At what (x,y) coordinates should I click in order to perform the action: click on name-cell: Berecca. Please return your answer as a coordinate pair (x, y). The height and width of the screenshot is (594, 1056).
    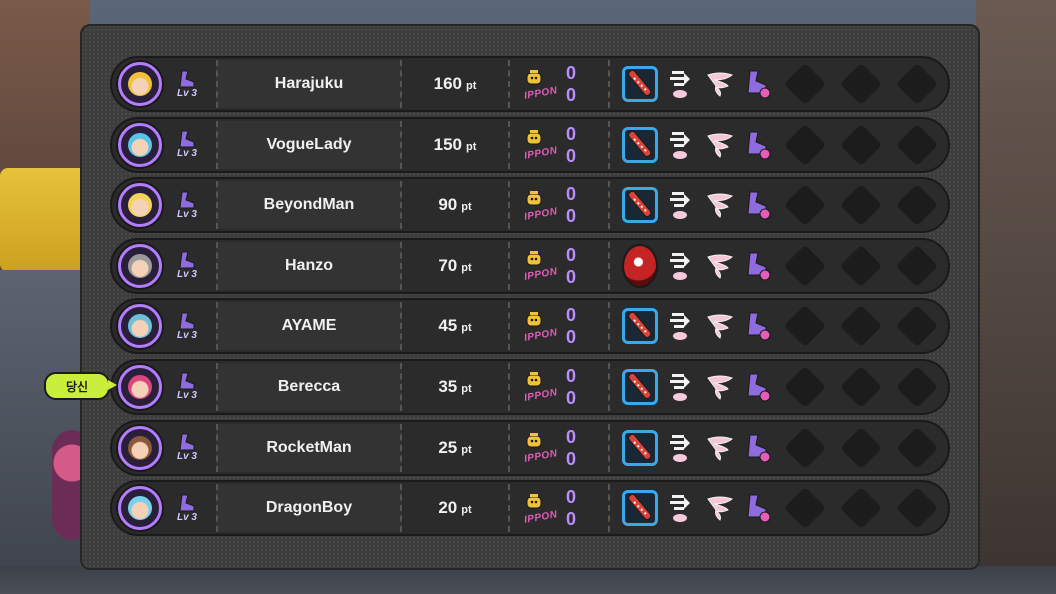
    Looking at the image, I should click on (309, 386).